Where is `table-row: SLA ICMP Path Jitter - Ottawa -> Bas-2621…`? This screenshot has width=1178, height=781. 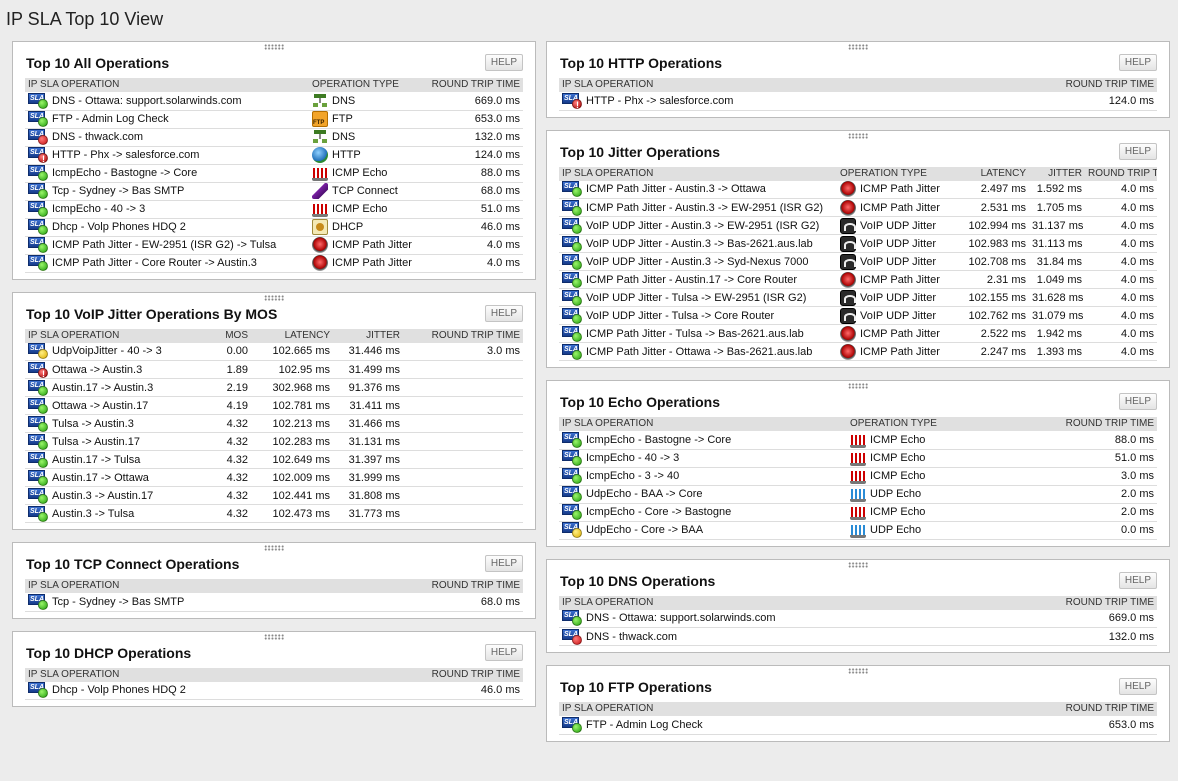
table-row: SLA ICMP Path Jitter - Ottawa -> Bas-2621… is located at coordinates (858, 351).